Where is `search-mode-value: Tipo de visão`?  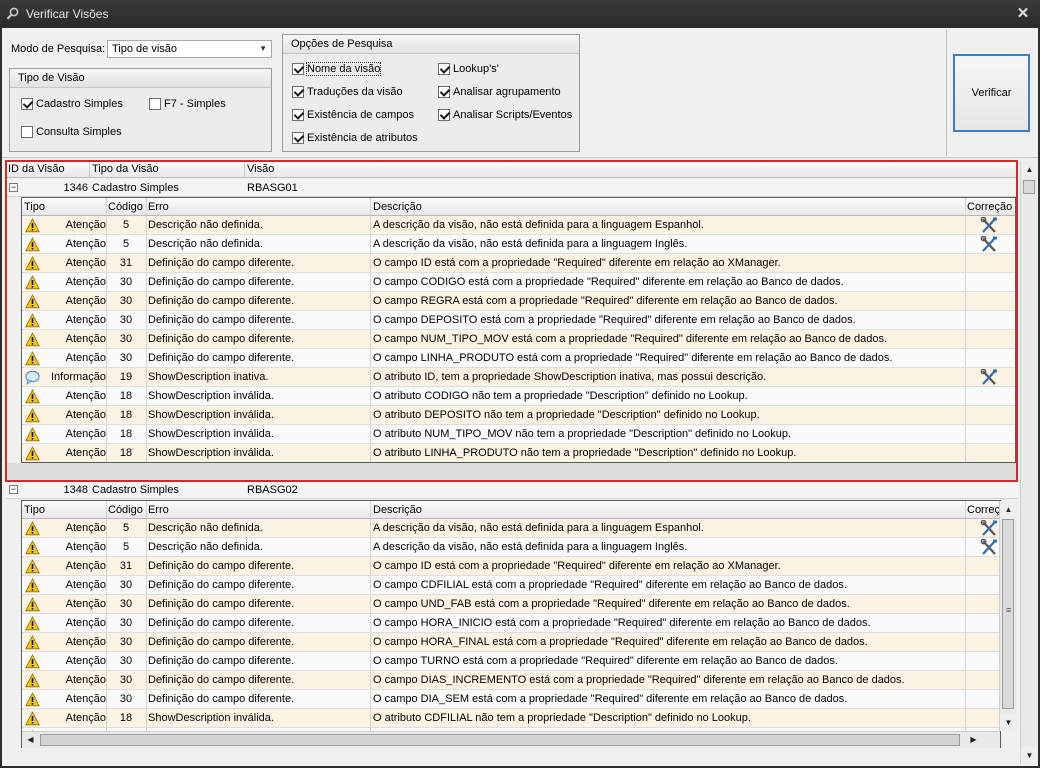
search-mode-value: Tipo de visão is located at coordinates (145, 49).